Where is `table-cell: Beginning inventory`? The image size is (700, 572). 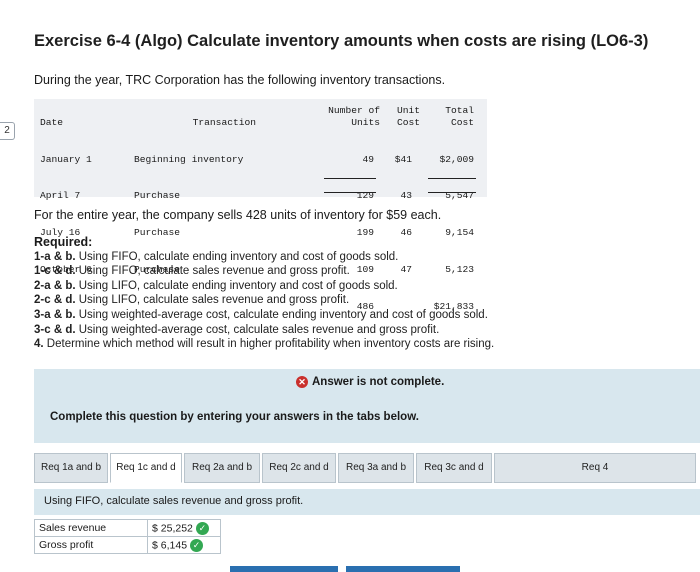
table-cell: Beginning inventory is located at coordinates (189, 159).